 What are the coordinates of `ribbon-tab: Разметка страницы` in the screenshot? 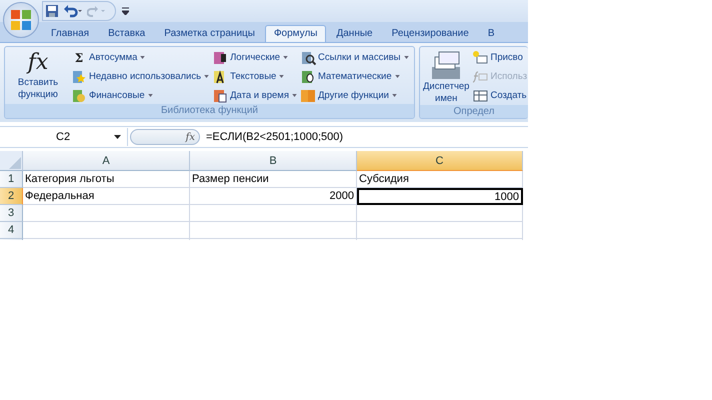 It's located at (209, 33).